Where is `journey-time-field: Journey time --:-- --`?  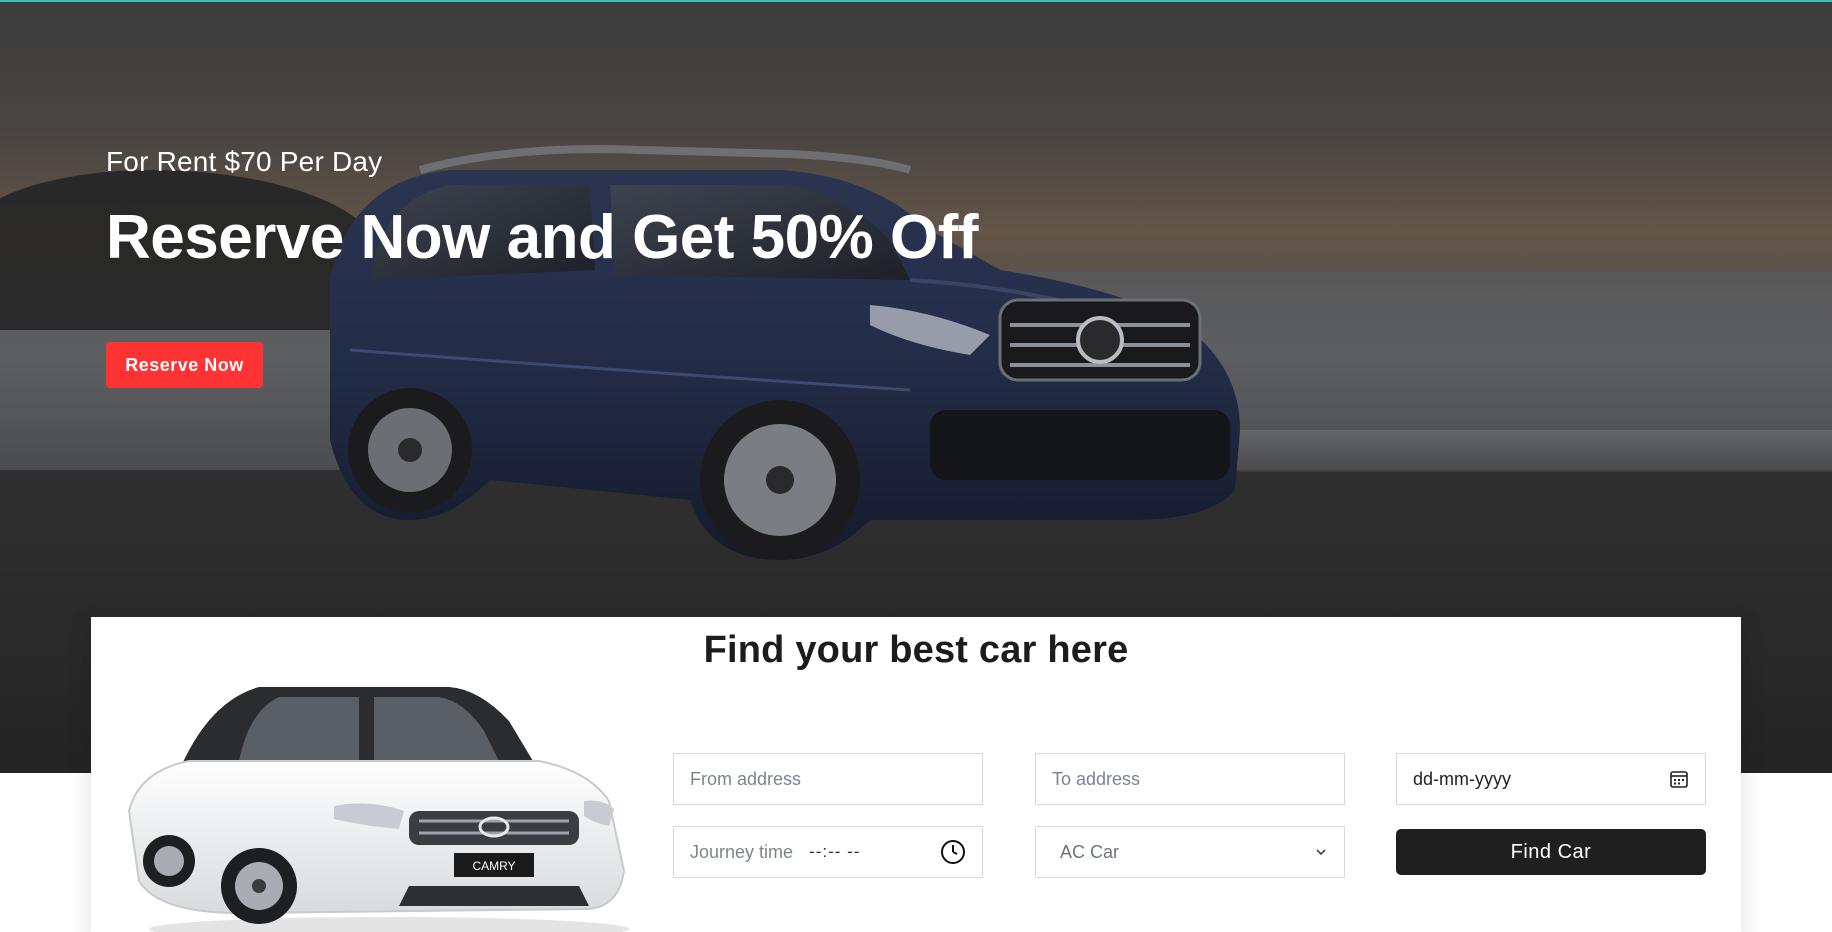 journey-time-field: Journey time --:-- -- is located at coordinates (828, 852).